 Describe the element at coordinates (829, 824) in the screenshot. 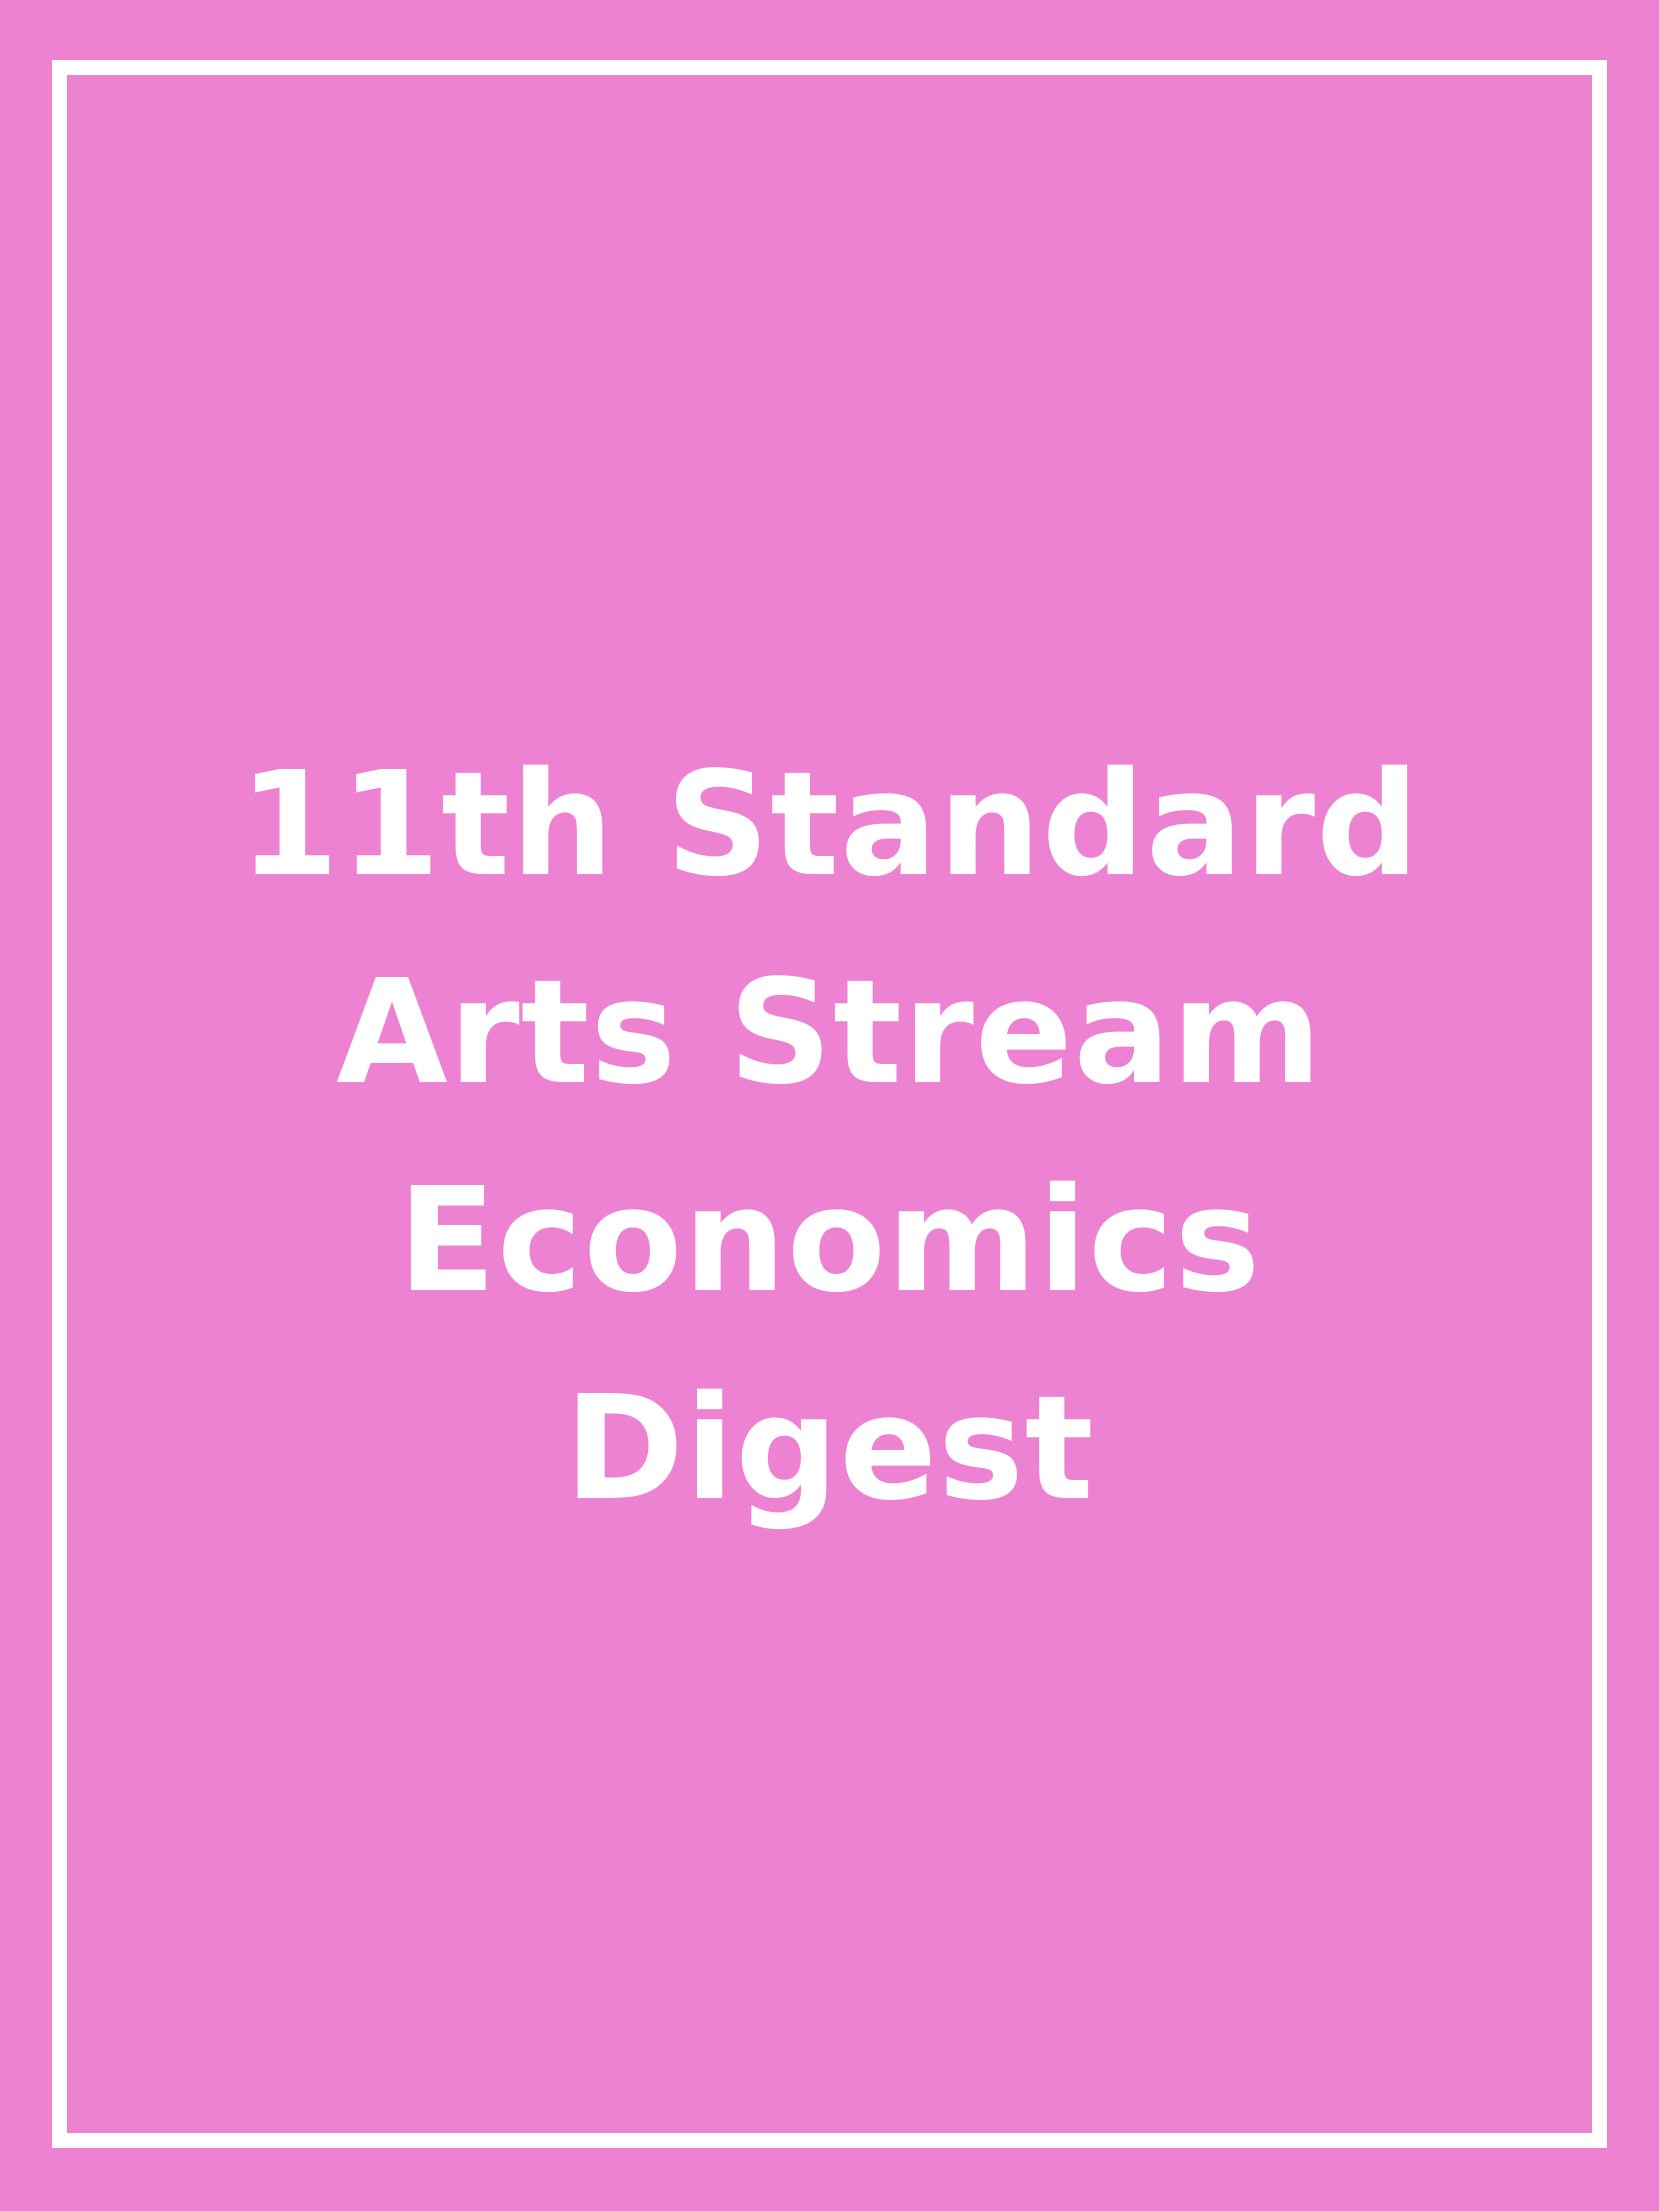

I see `title-line-standard: 11th Standard` at that location.